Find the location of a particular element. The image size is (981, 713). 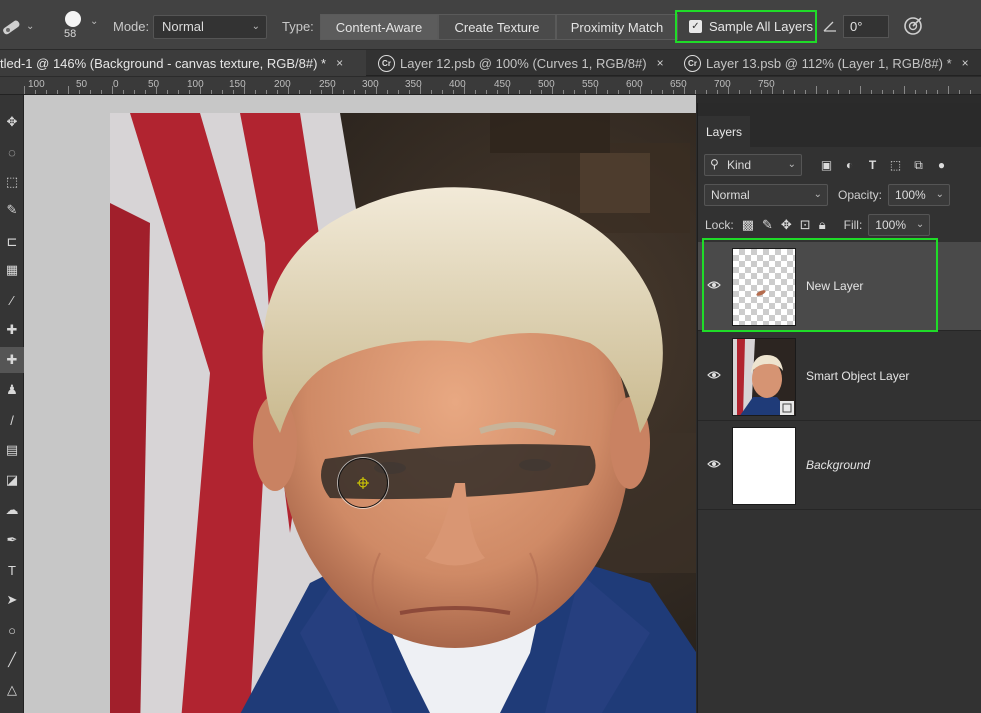

ruler-corner is located at coordinates (12, 86).